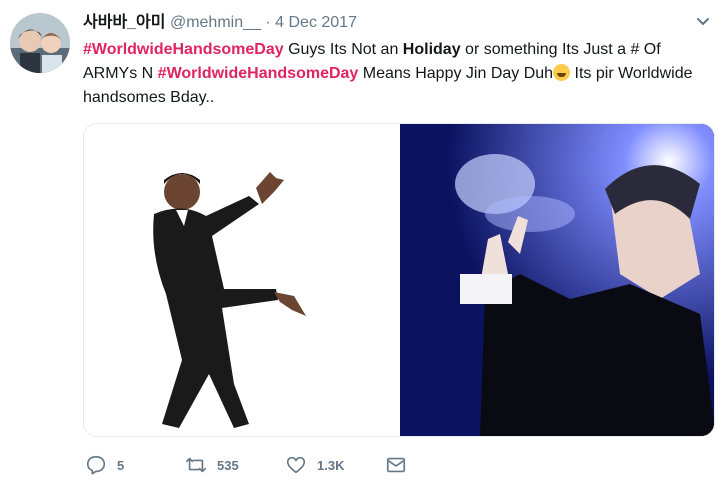 This screenshot has width=725, height=493. I want to click on tweet-text-part: Means Happy Jin Day Duh, so click(456, 73).